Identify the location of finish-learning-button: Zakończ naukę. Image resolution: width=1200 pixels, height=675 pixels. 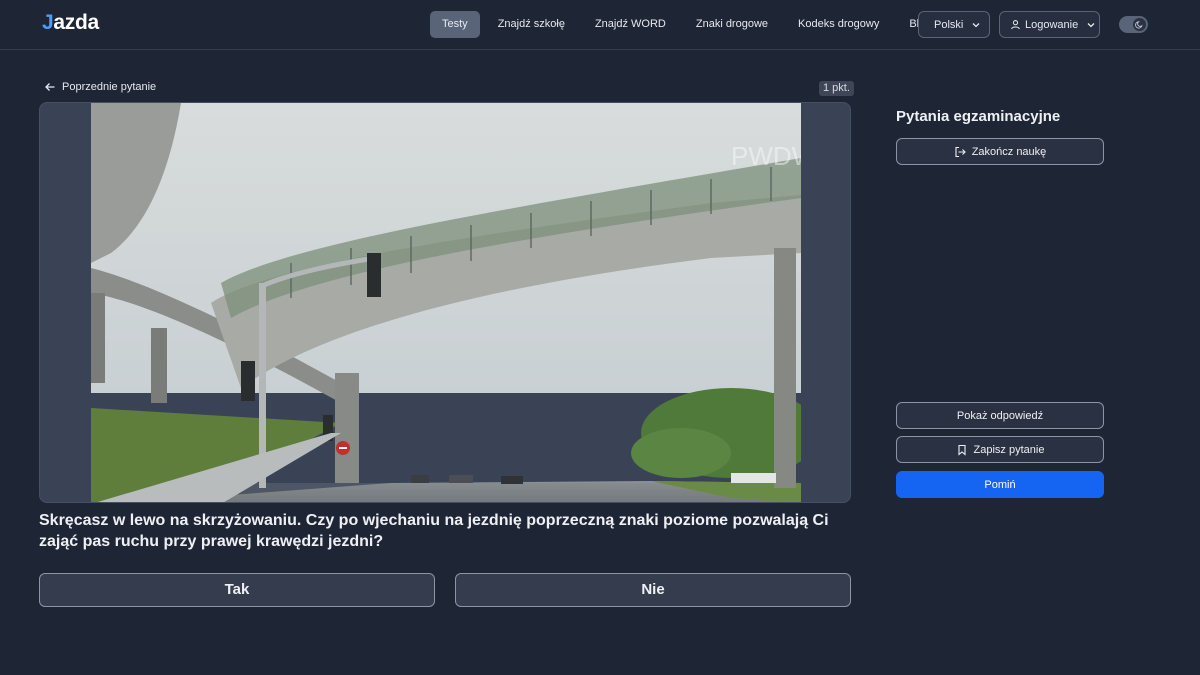
(1000, 151).